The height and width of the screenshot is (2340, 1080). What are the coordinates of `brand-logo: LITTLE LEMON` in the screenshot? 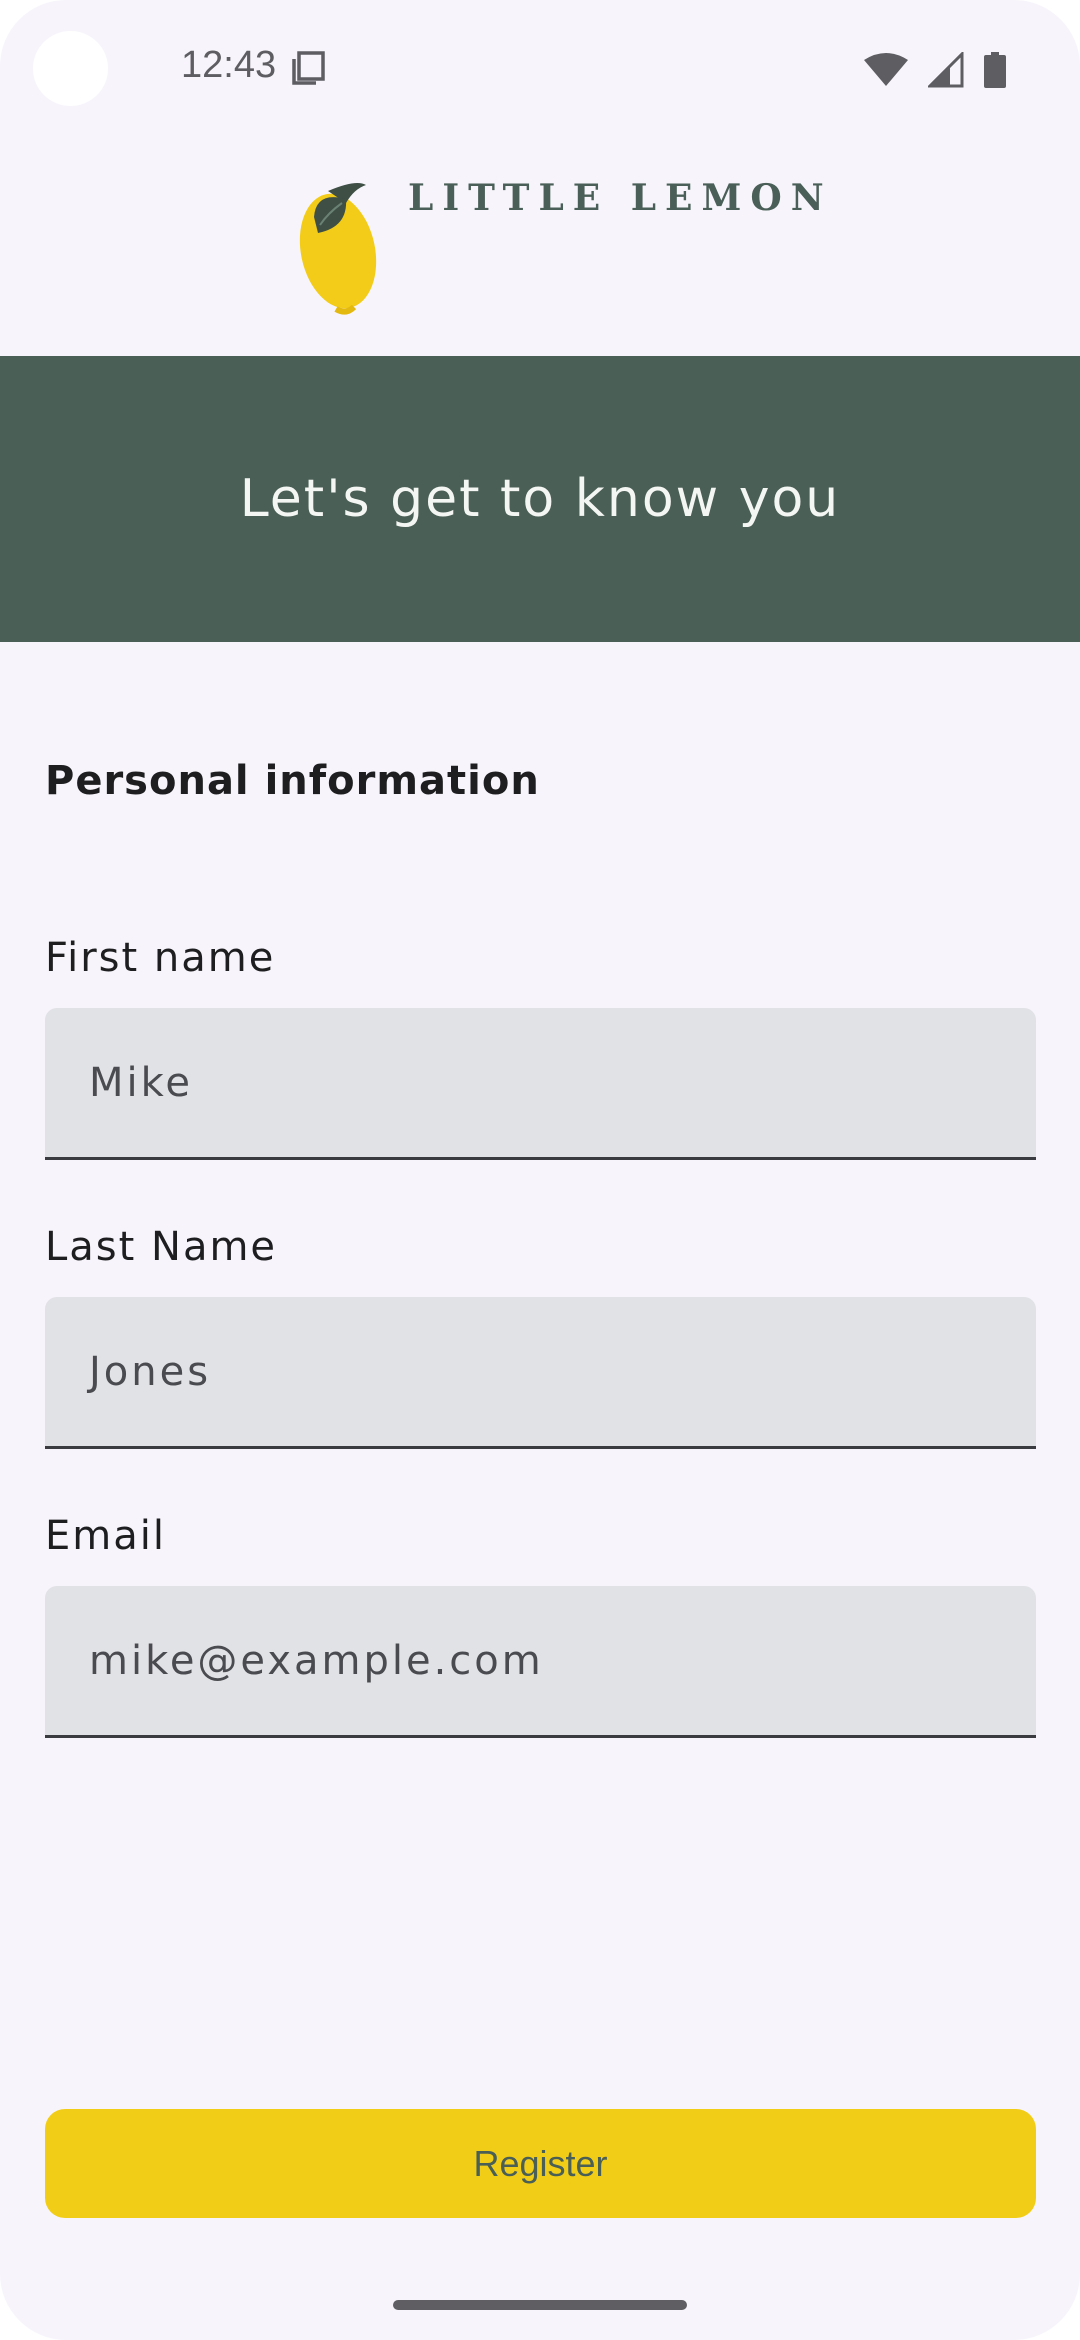 It's located at (565, 246).